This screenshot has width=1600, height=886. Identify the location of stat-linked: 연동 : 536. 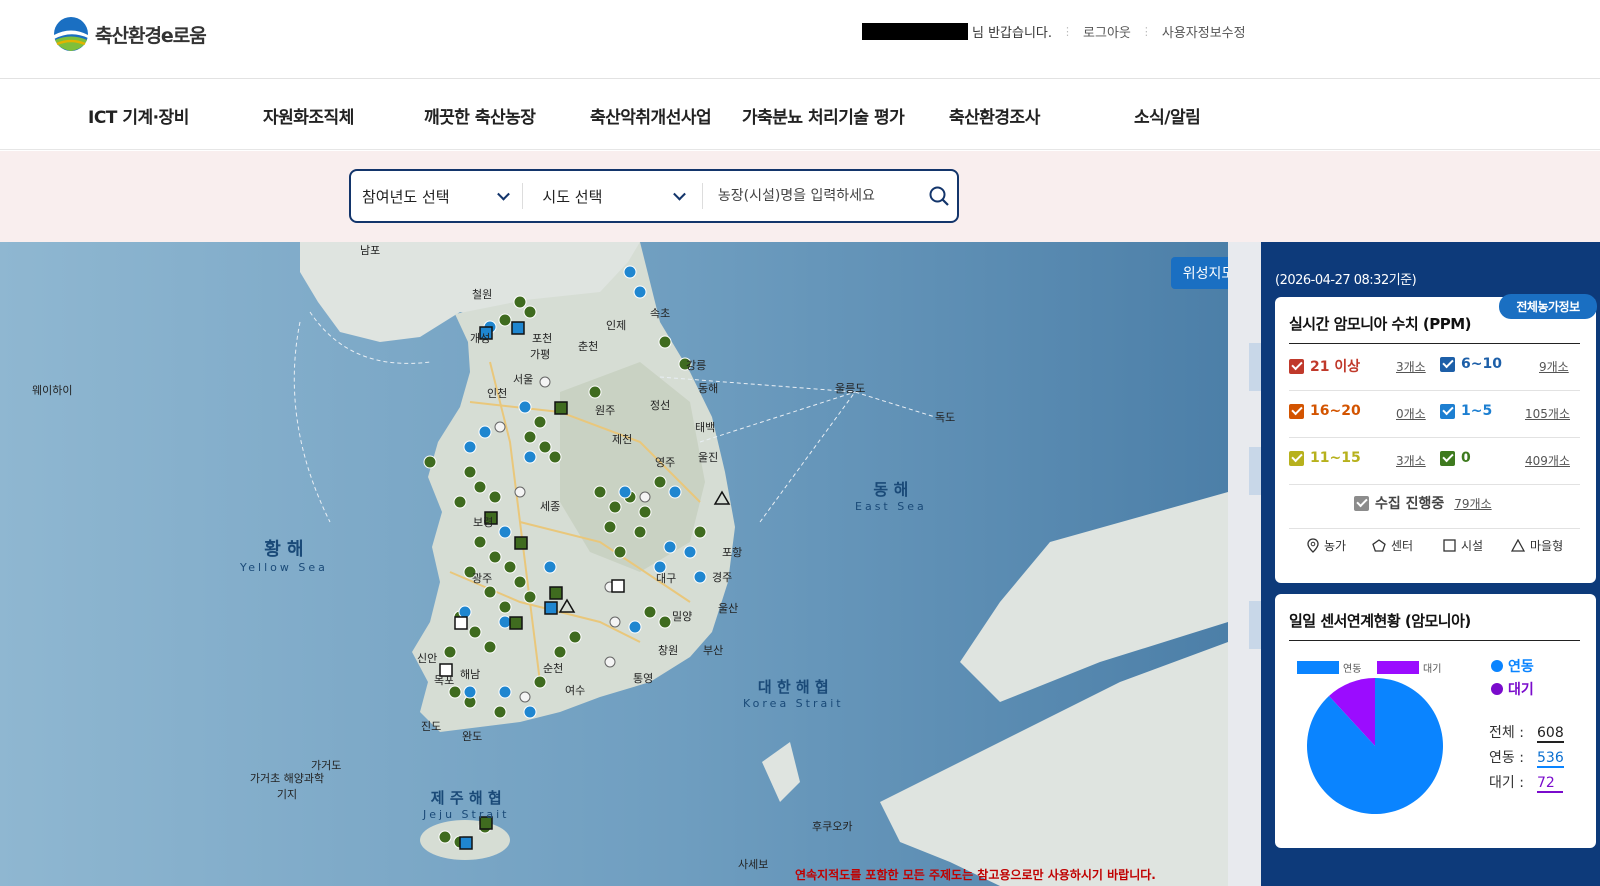
(1526, 757).